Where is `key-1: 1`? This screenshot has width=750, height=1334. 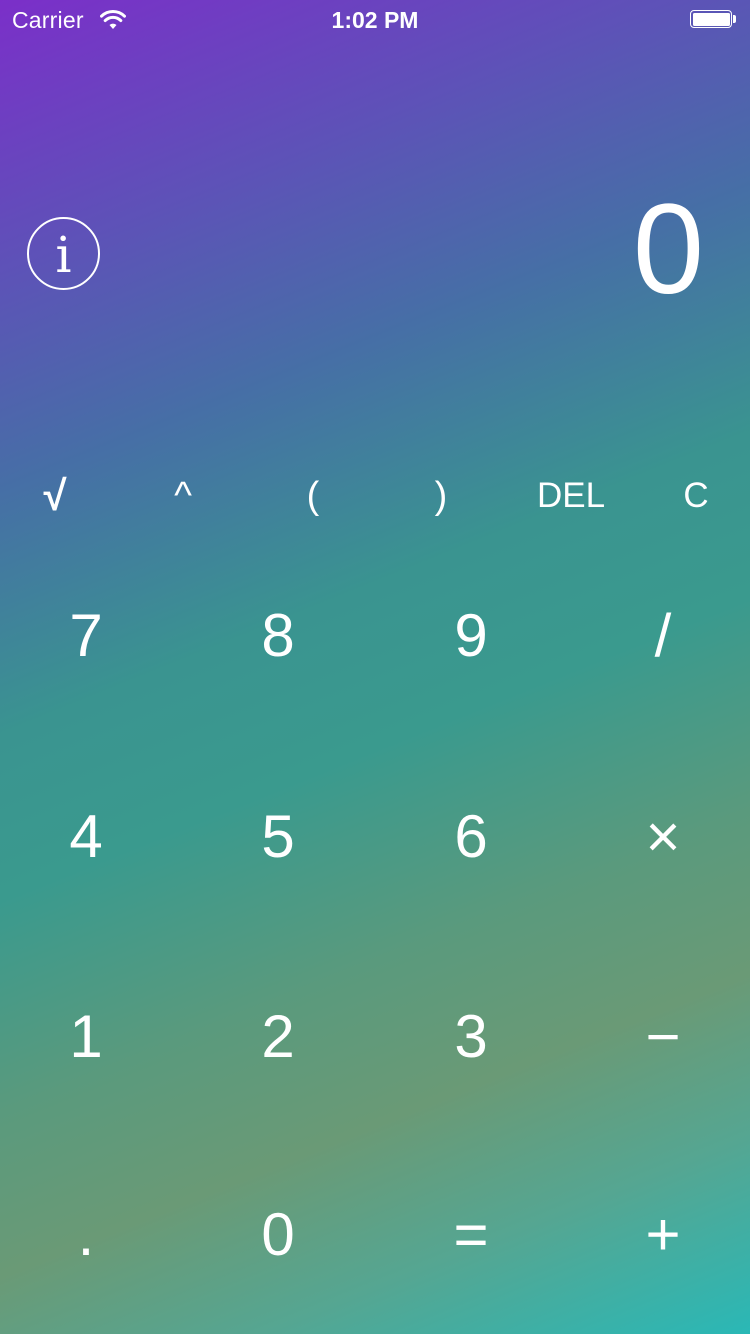 key-1: 1 is located at coordinates (91, 1036).